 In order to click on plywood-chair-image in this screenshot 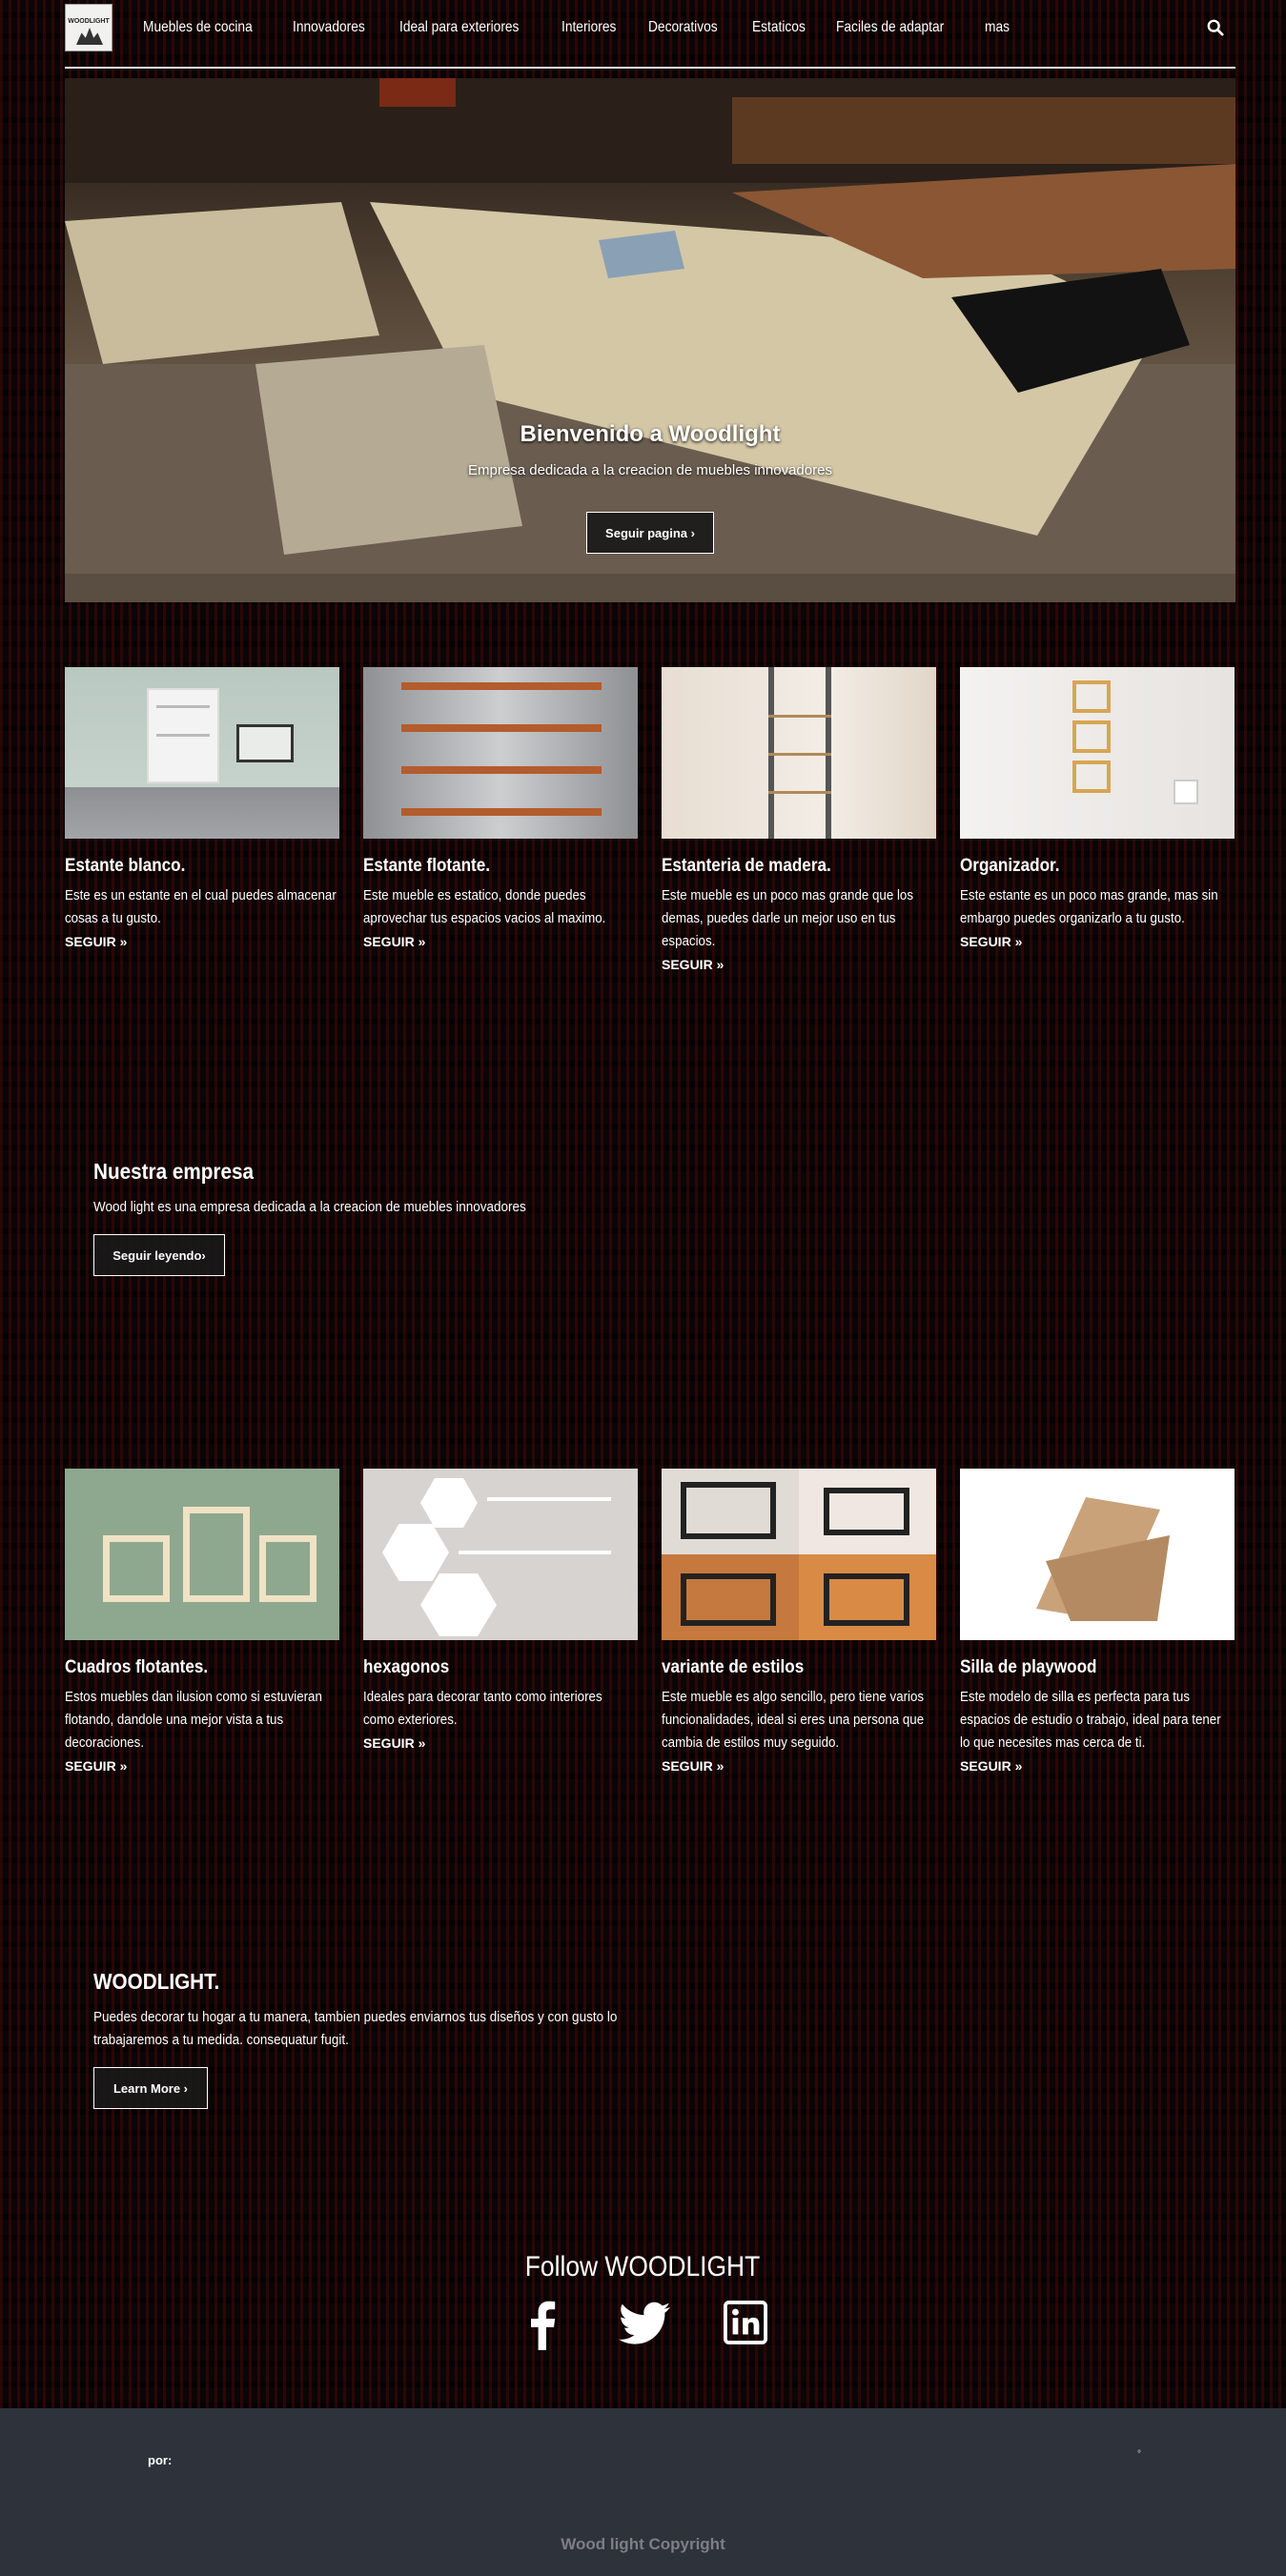, I will do `click(1098, 1554)`.